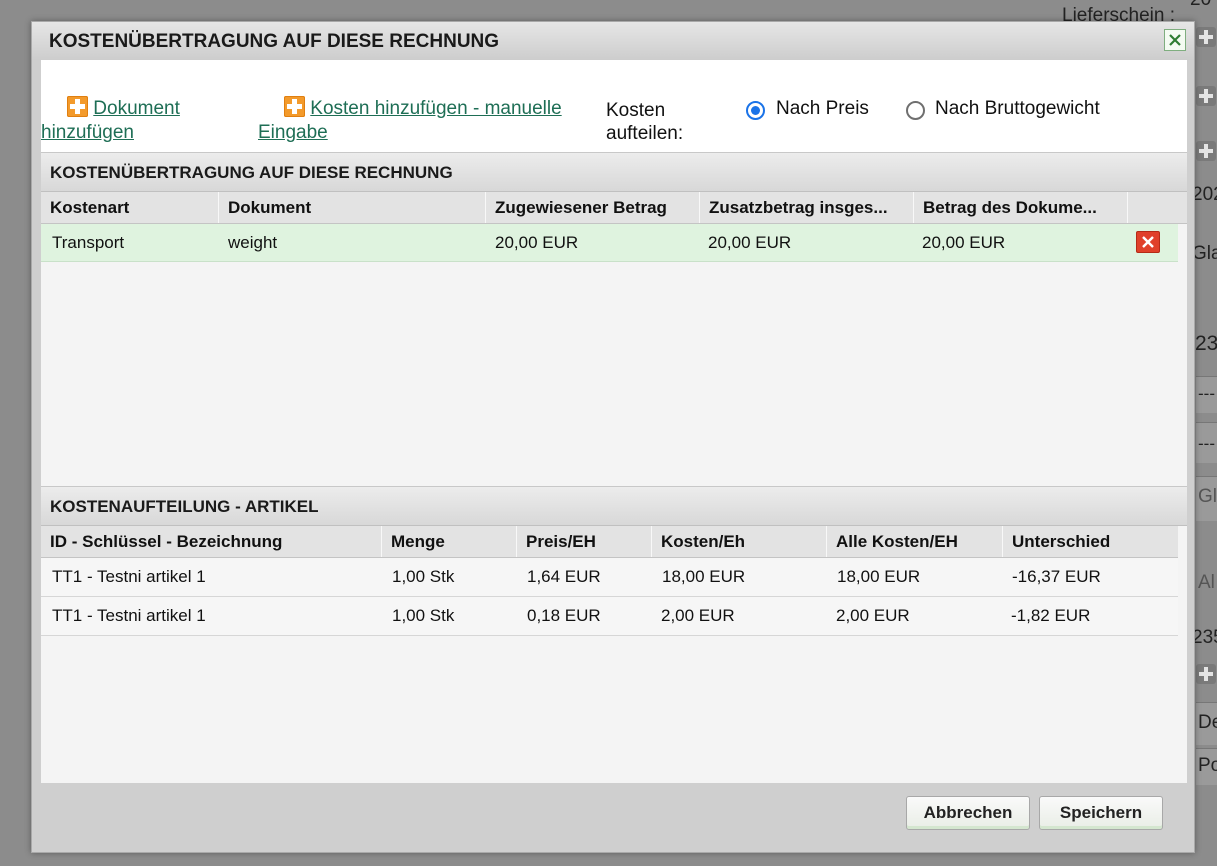  What do you see at coordinates (1056, 576) in the screenshot?
I see `cell-difference: -16,37 EUR` at bounding box center [1056, 576].